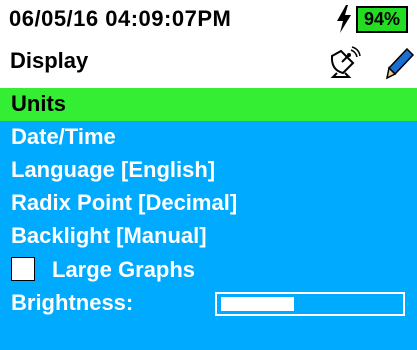 The height and width of the screenshot is (350, 417). Describe the element at coordinates (344, 62) in the screenshot. I see `satellite-dish-icon` at that location.